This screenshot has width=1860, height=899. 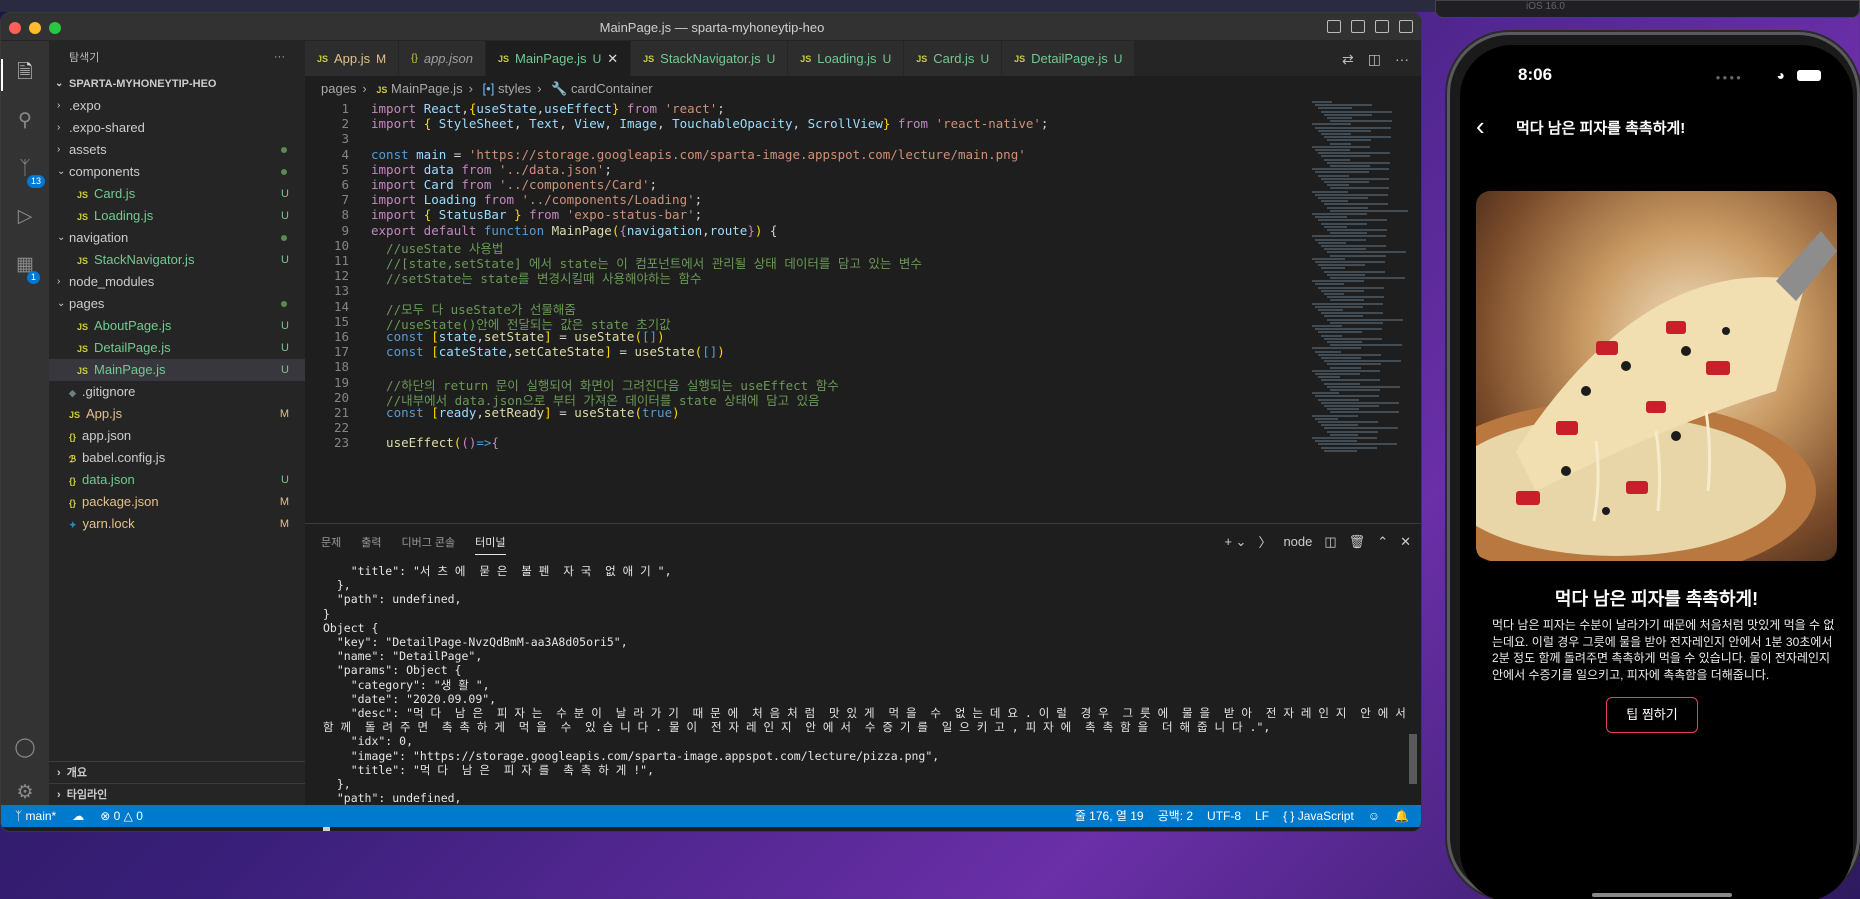 I want to click on customize-layout-icon, so click(x=1406, y=26).